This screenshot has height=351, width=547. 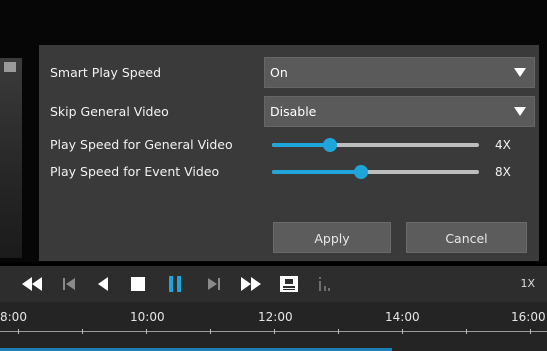 I want to click on stop-icon, so click(x=138, y=284).